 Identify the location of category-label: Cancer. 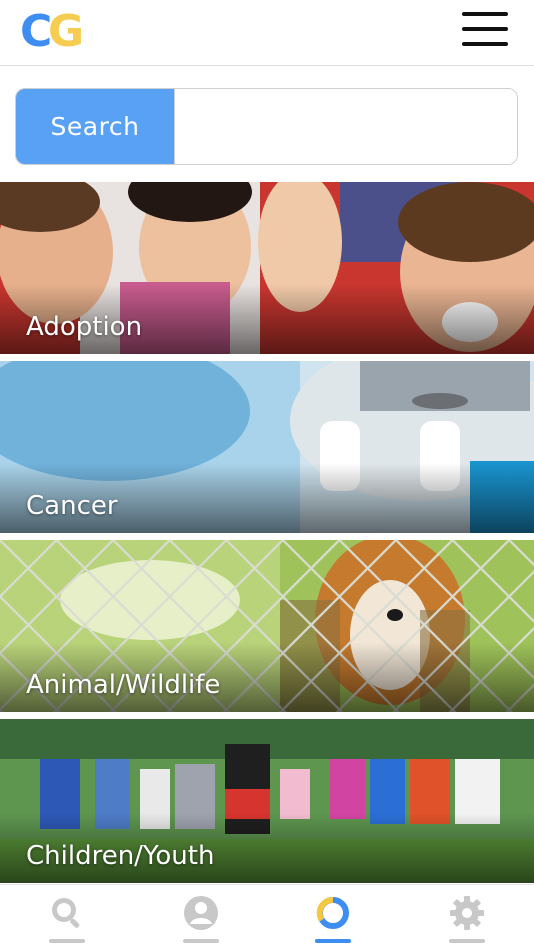
(72, 506).